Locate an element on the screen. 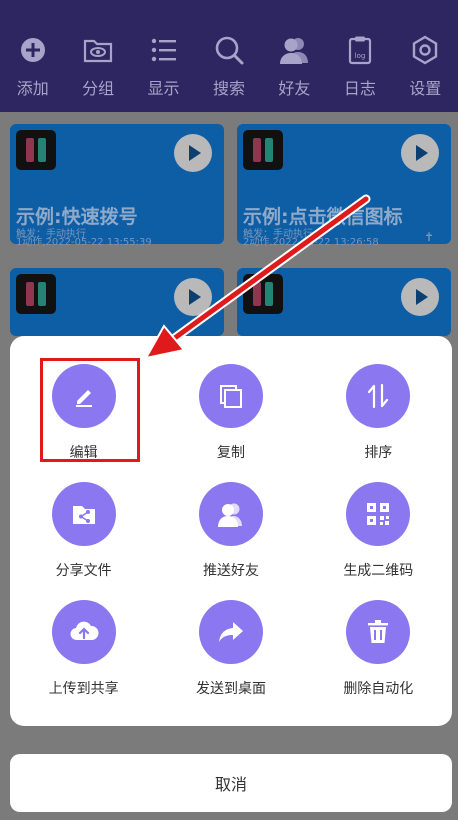 The width and height of the screenshot is (458, 820). toolbar-add-label: 添加 is located at coordinates (32, 88).